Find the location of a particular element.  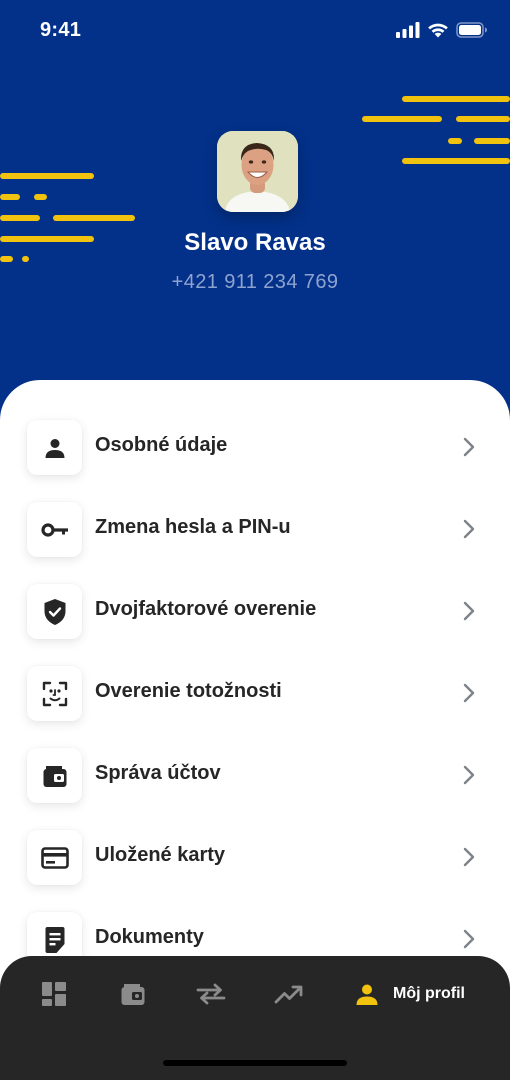

menu-item-saved-cards: Uložené karty is located at coordinates (255, 857).